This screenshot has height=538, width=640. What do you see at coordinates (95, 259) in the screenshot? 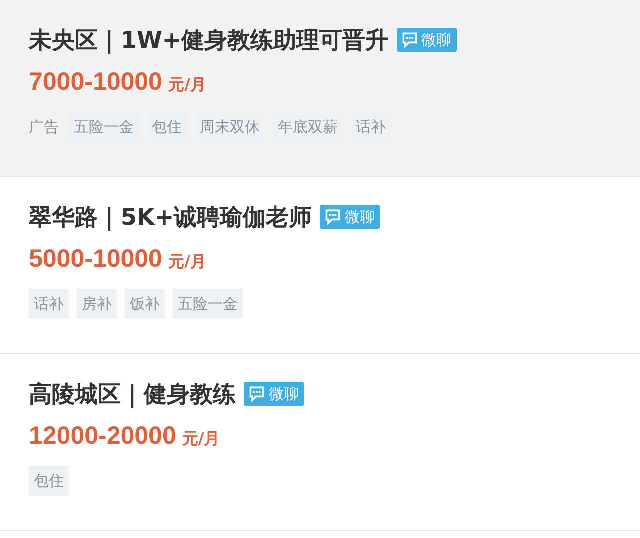
I see `salary: 5000-10000` at bounding box center [95, 259].